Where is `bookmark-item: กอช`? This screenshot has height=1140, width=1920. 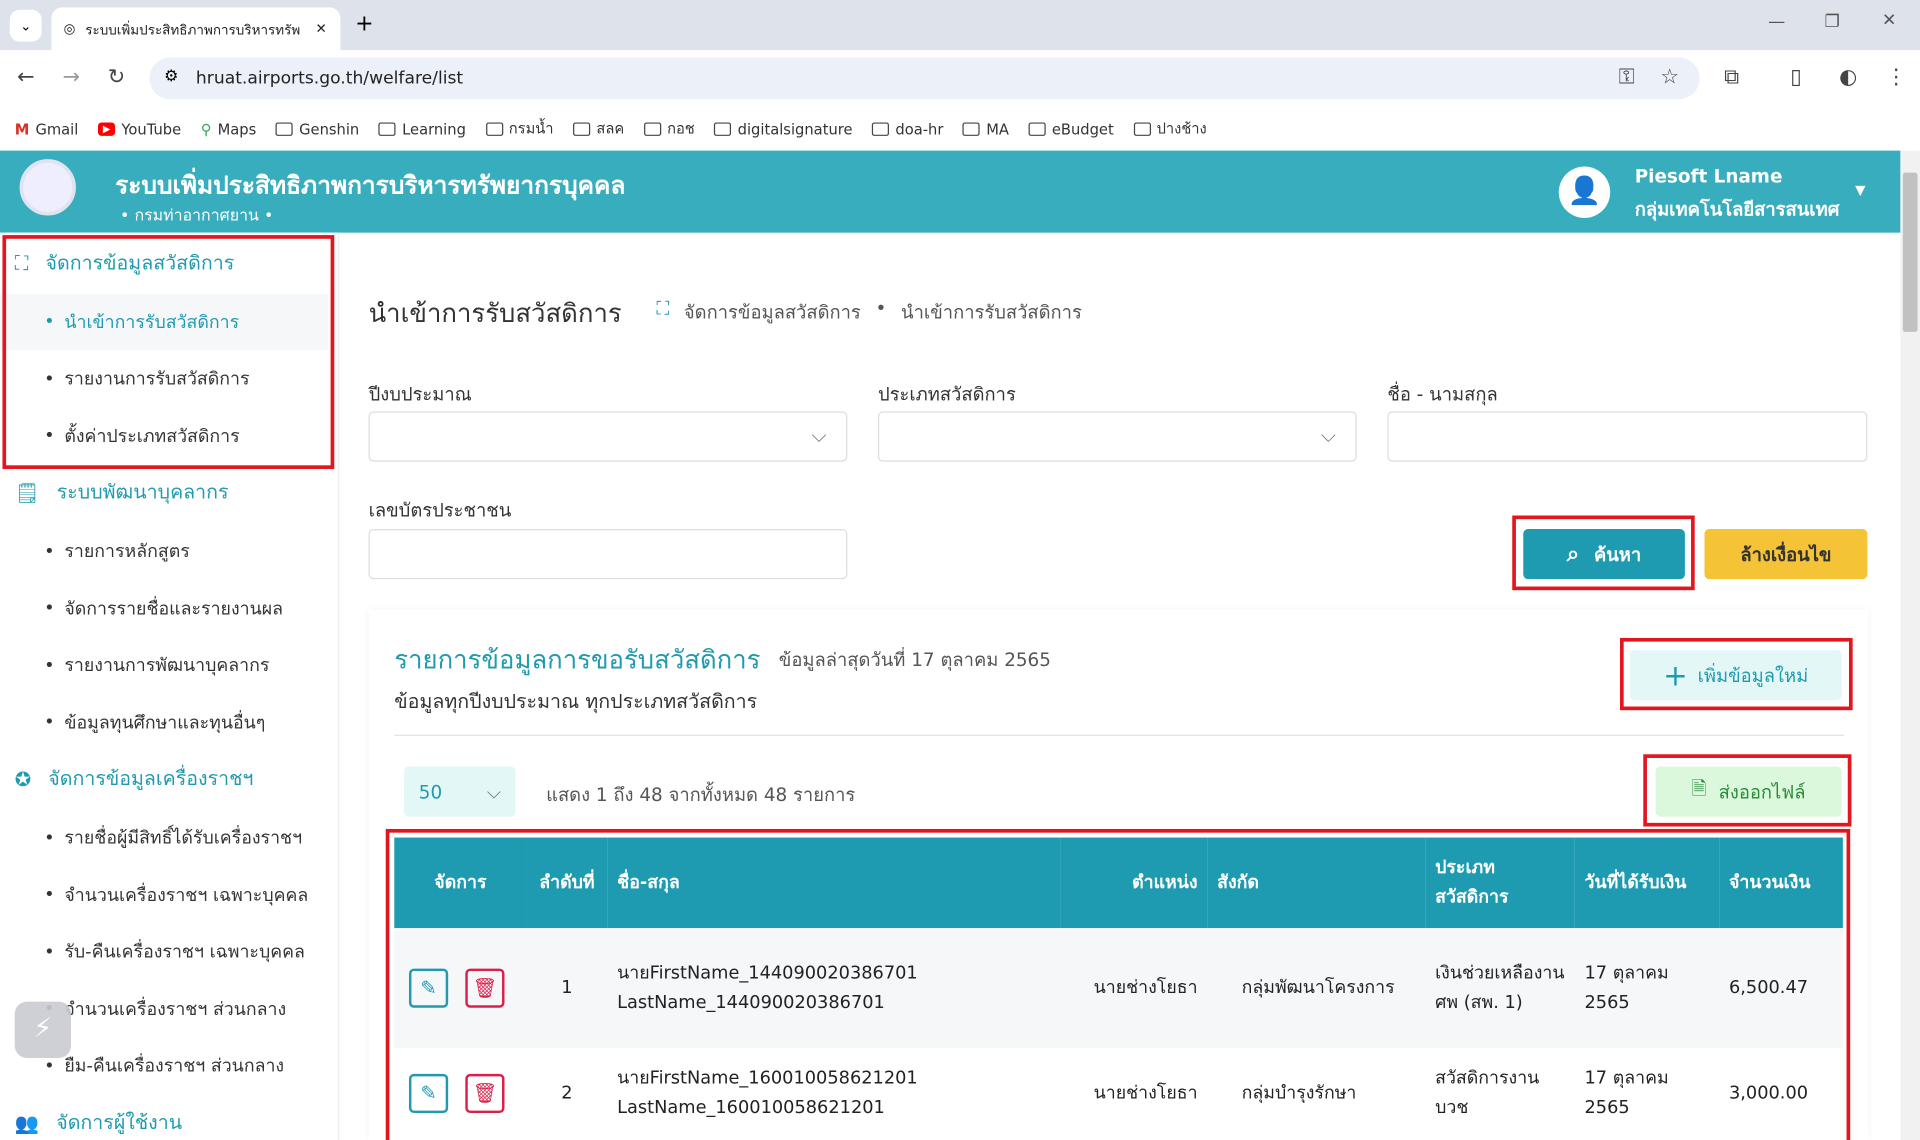
bookmark-item: กอช is located at coordinates (669, 129).